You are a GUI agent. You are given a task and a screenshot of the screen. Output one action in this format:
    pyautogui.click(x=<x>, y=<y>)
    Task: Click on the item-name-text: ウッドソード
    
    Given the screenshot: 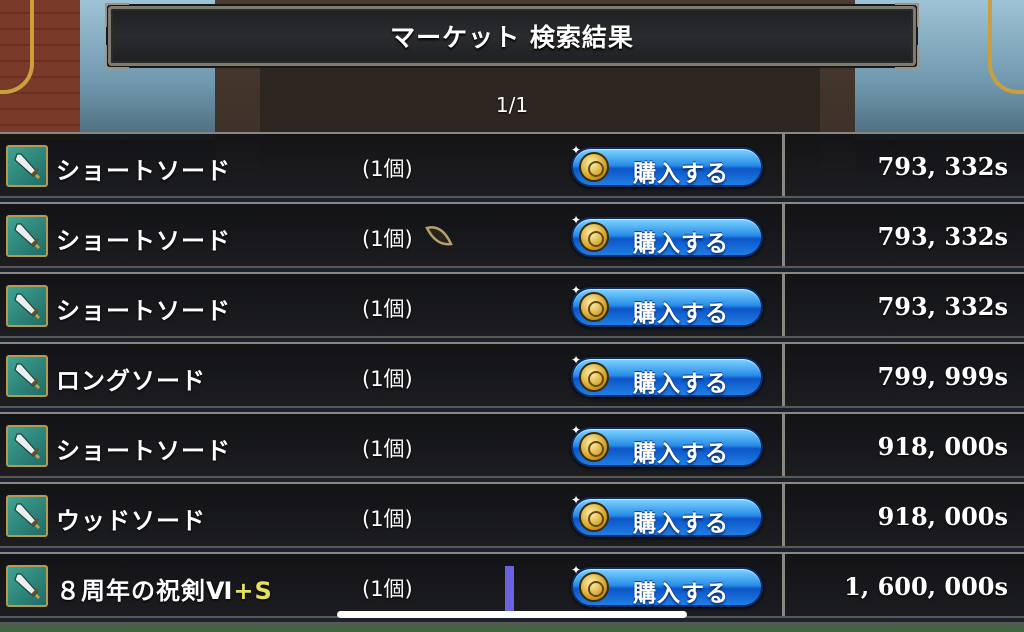 What is the action you would take?
    pyautogui.click(x=131, y=521)
    